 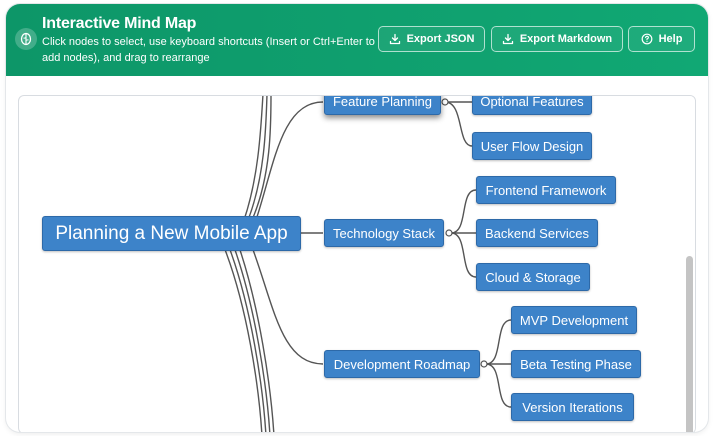 I want to click on mindmap-node-feature-planning: Feature Planning, so click(x=382, y=105).